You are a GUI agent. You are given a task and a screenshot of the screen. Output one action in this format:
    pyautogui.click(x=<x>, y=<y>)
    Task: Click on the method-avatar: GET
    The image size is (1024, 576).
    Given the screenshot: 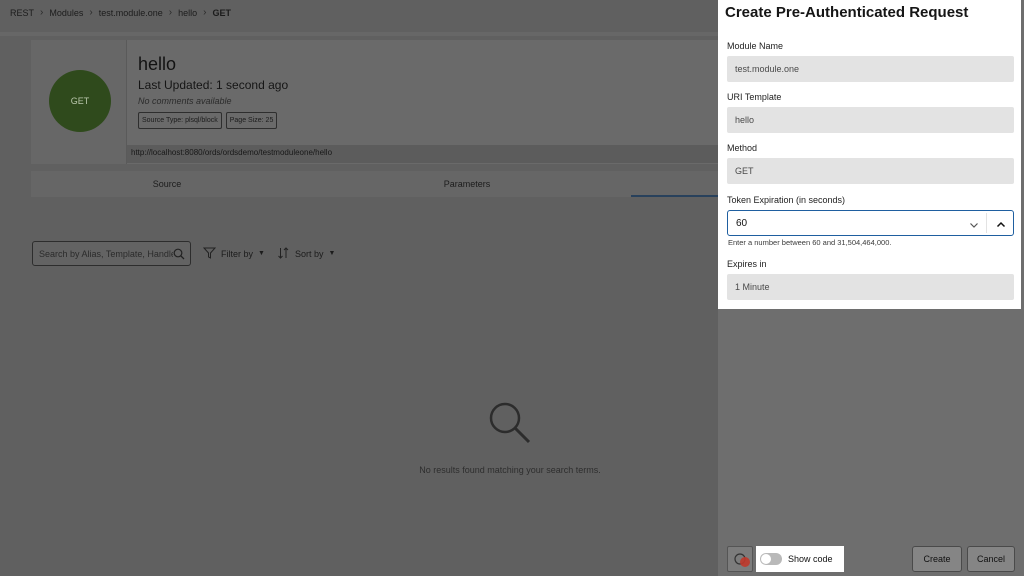 What is the action you would take?
    pyautogui.click(x=80, y=101)
    